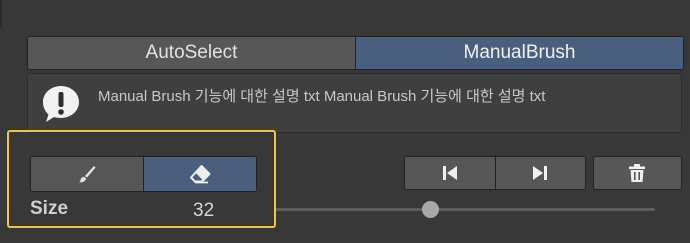 The height and width of the screenshot is (243, 690). I want to click on tab-autoselect: AutoSelect, so click(192, 53).